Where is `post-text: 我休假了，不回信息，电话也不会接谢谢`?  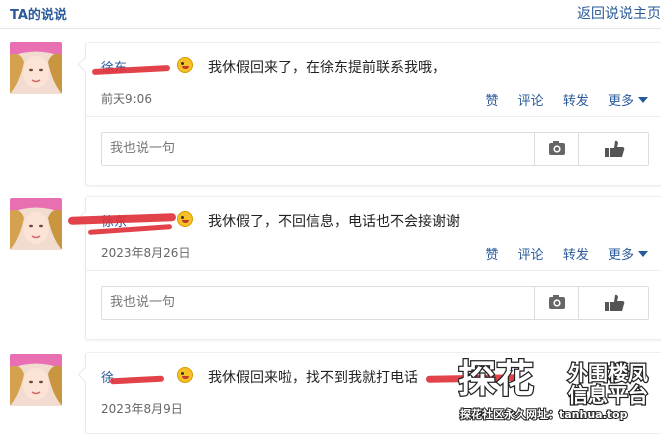 post-text: 我休假了，不回信息，电话也不会接谢谢 is located at coordinates (334, 222).